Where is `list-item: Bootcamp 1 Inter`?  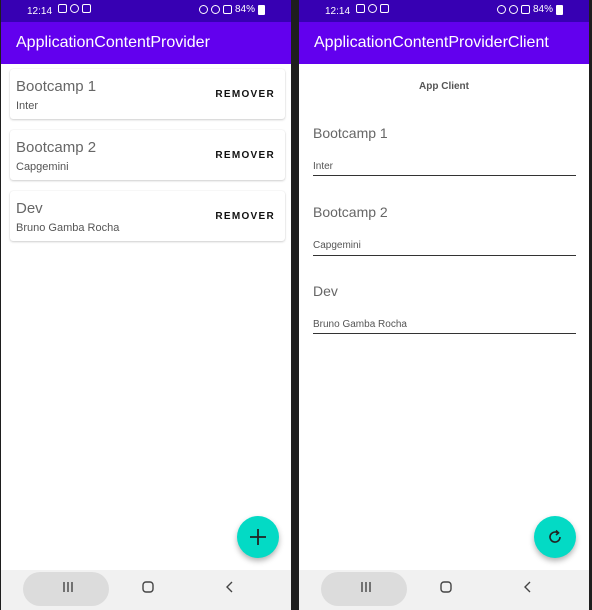 list-item: Bootcamp 1 Inter is located at coordinates (444, 150).